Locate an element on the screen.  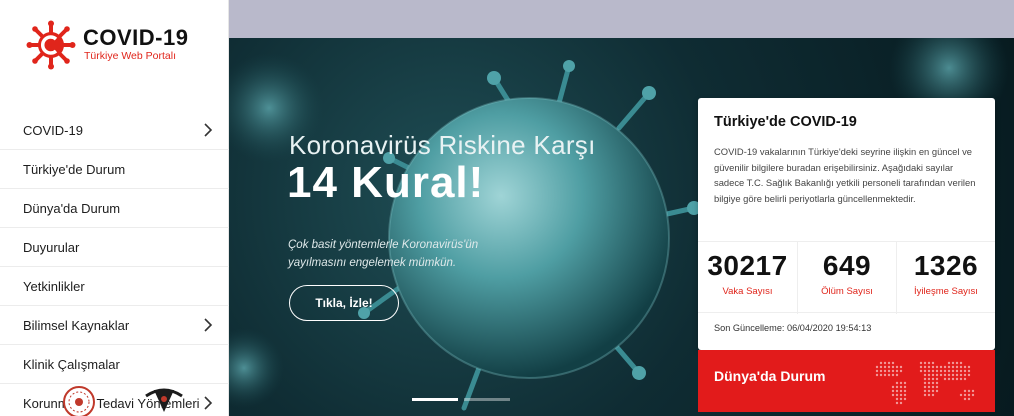
stat-cases: 30217 Vaka Sayısı is located at coordinates (747, 278).